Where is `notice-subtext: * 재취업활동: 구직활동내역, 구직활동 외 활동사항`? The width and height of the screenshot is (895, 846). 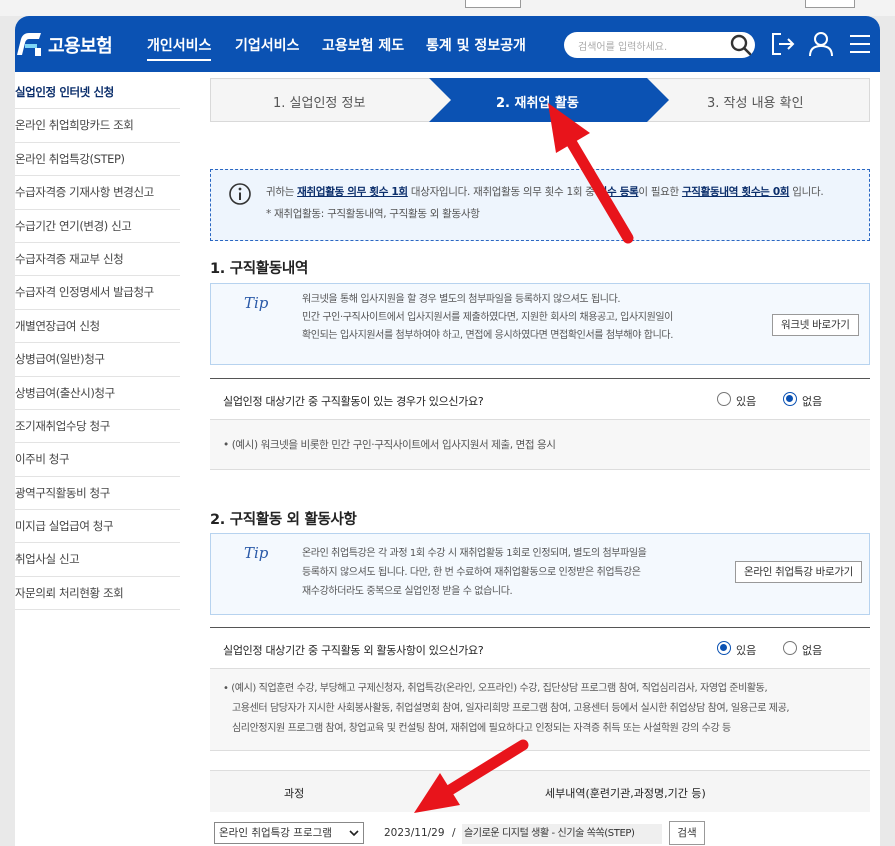
notice-subtext: * 재취업활동: 구직활동내역, 구직활동 외 활동사항 is located at coordinates (373, 214).